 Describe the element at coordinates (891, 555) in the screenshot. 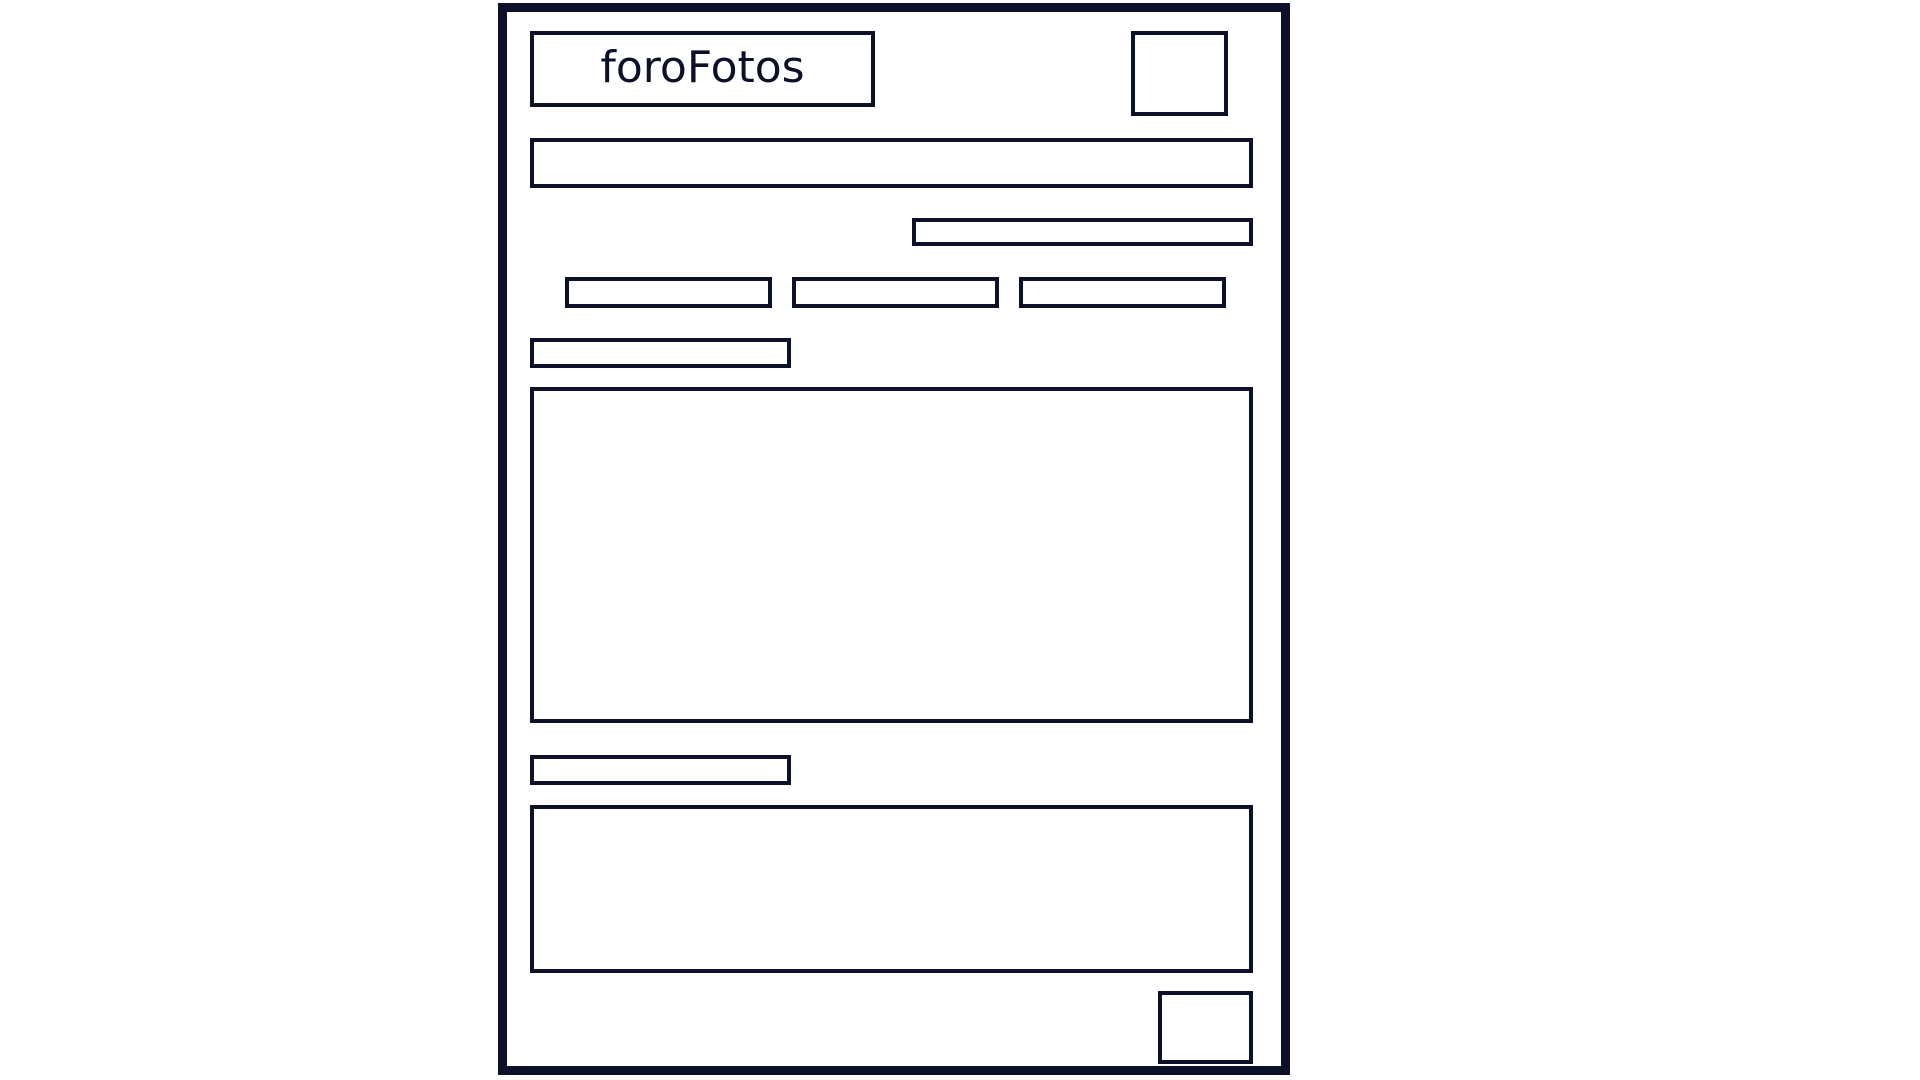

I see `photo-content-area` at that location.